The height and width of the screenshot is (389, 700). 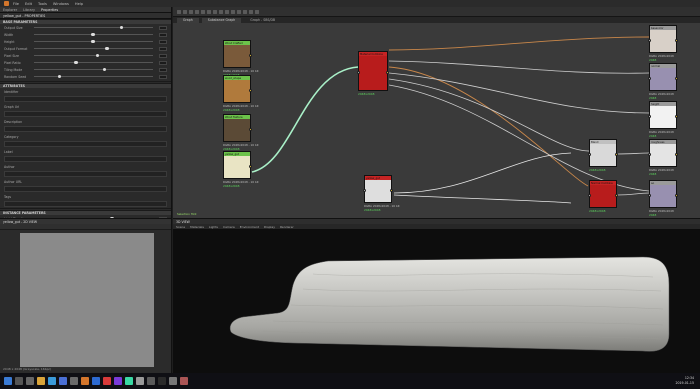 I want to click on start-icon, so click(x=8, y=381).